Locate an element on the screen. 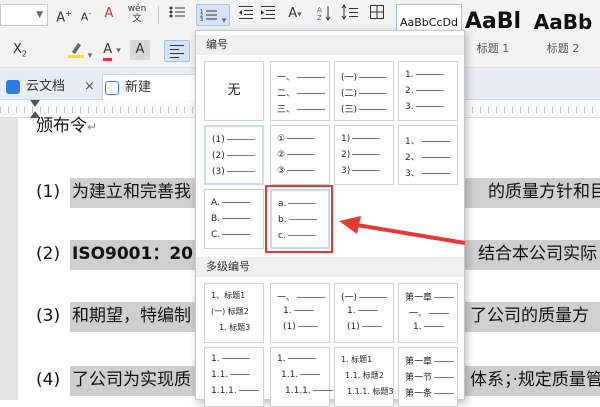  multilevel-tile: 1. 标题1 1.1. 标题2 1.1.1. 标题3 is located at coordinates (364, 377).